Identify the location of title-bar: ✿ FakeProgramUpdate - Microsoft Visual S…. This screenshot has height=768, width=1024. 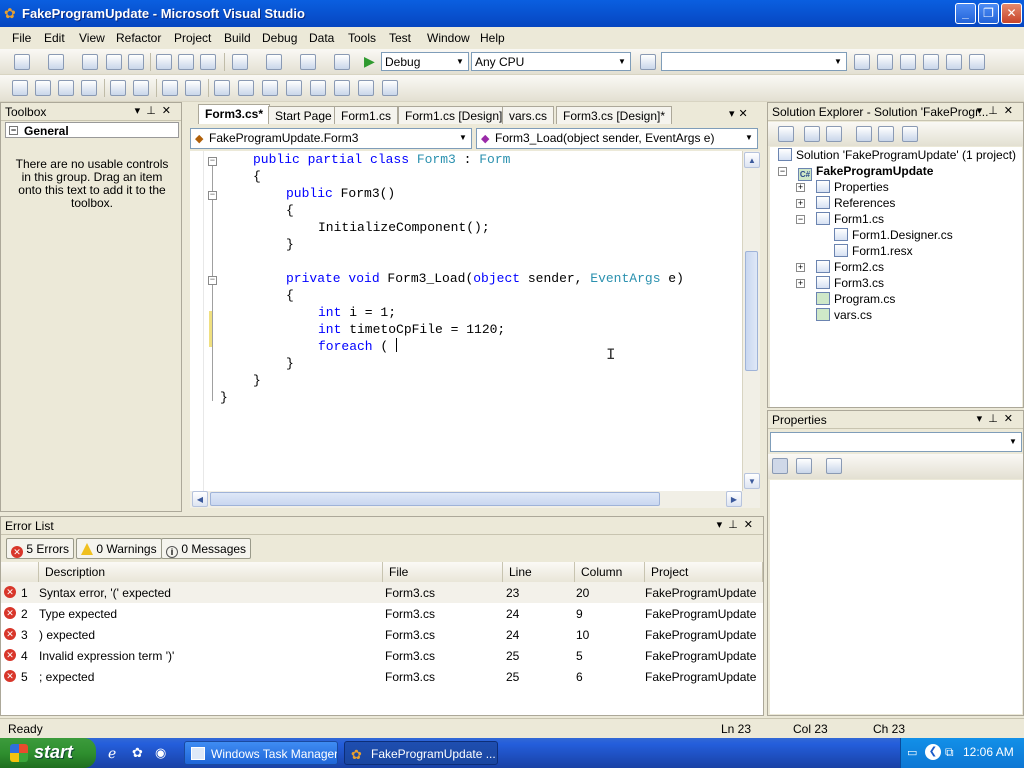
(512, 13).